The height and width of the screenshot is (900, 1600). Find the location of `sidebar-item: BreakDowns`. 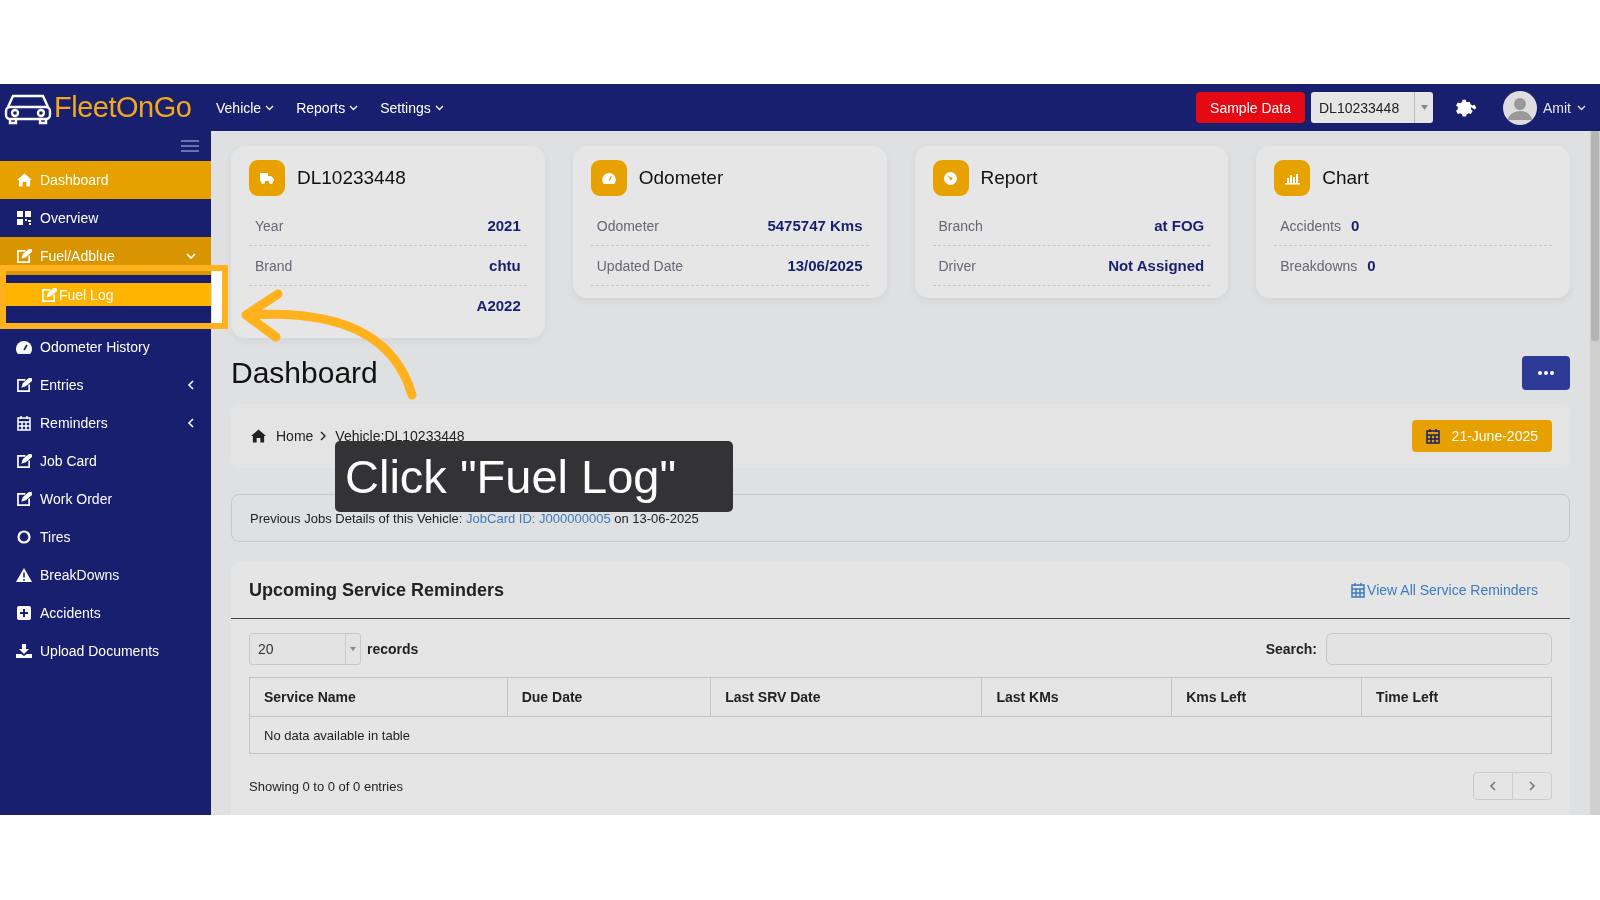

sidebar-item: BreakDowns is located at coordinates (105, 575).